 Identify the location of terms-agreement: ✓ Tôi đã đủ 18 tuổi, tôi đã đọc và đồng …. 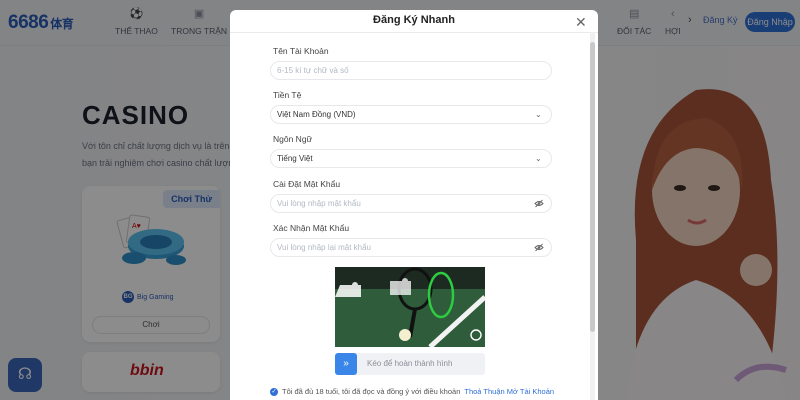
(412, 391).